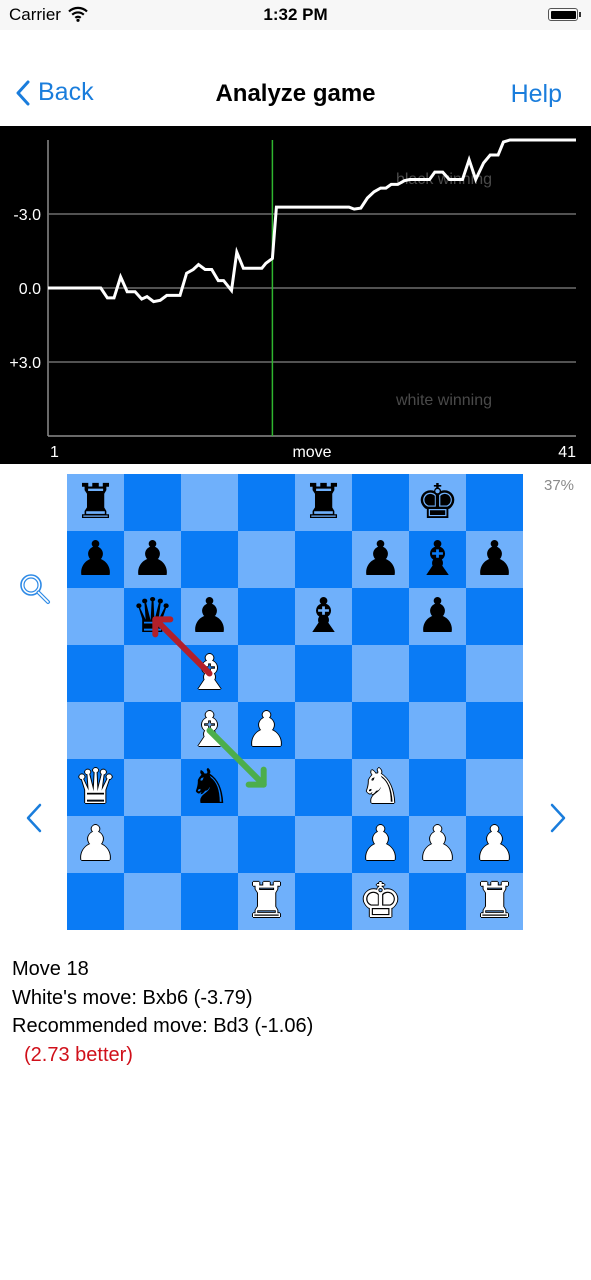 The height and width of the screenshot is (1280, 591). Describe the element at coordinates (95, 730) in the screenshot. I see `square-a4` at that location.